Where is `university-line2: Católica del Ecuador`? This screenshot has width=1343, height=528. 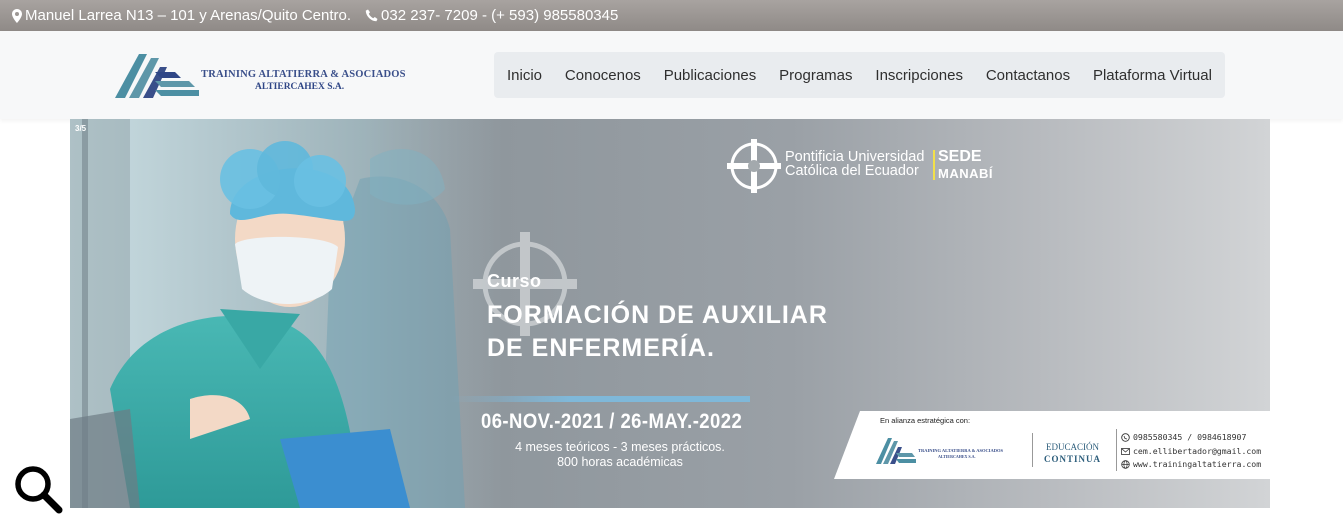
university-line2: Católica del Ecuador is located at coordinates (852, 171).